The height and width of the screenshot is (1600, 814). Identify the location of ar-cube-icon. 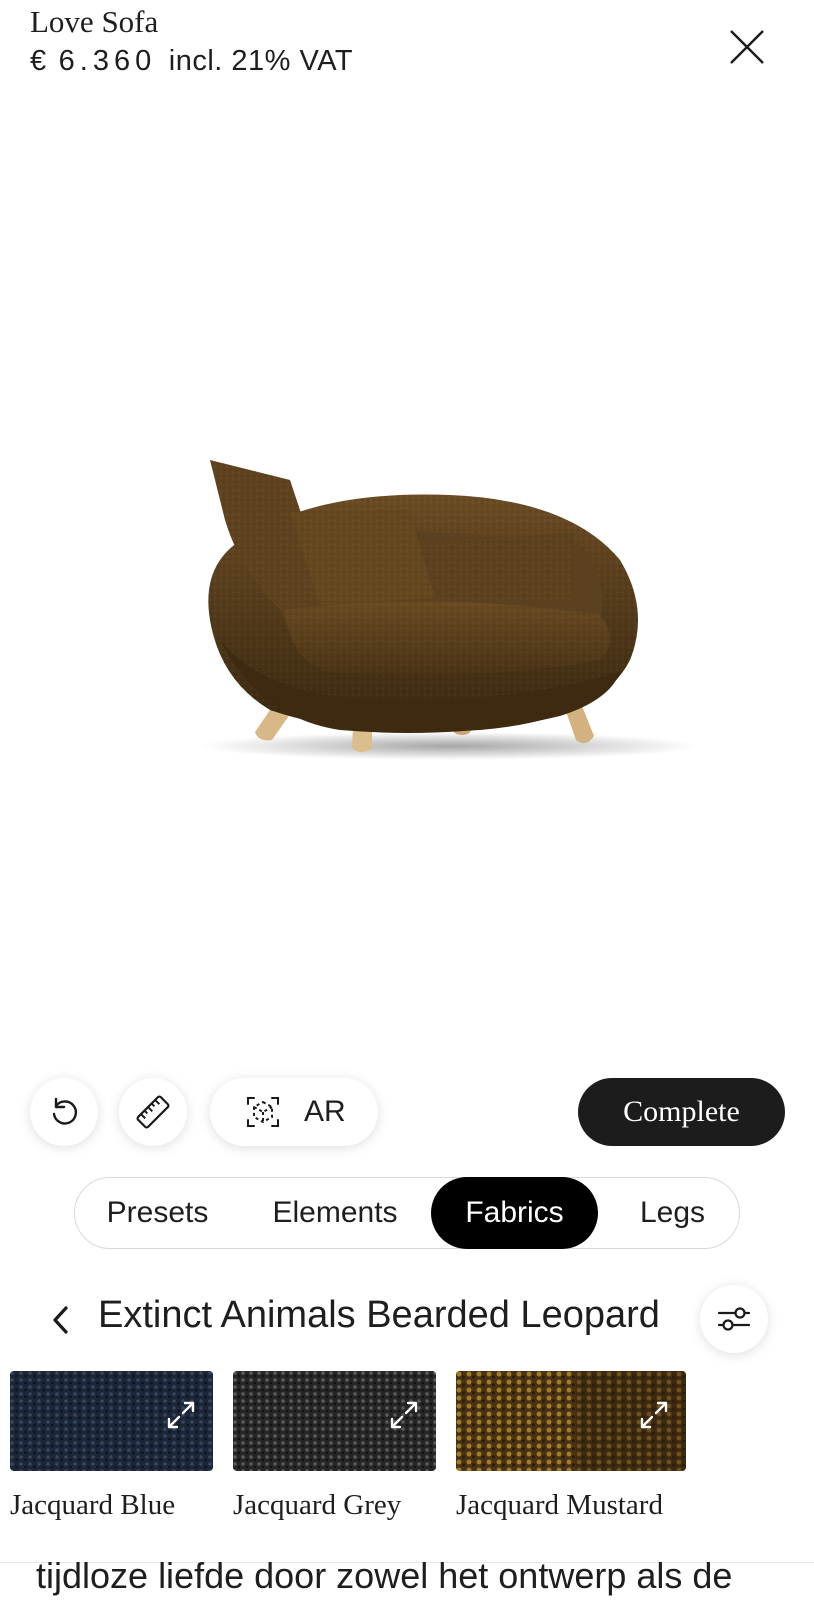
(263, 1112).